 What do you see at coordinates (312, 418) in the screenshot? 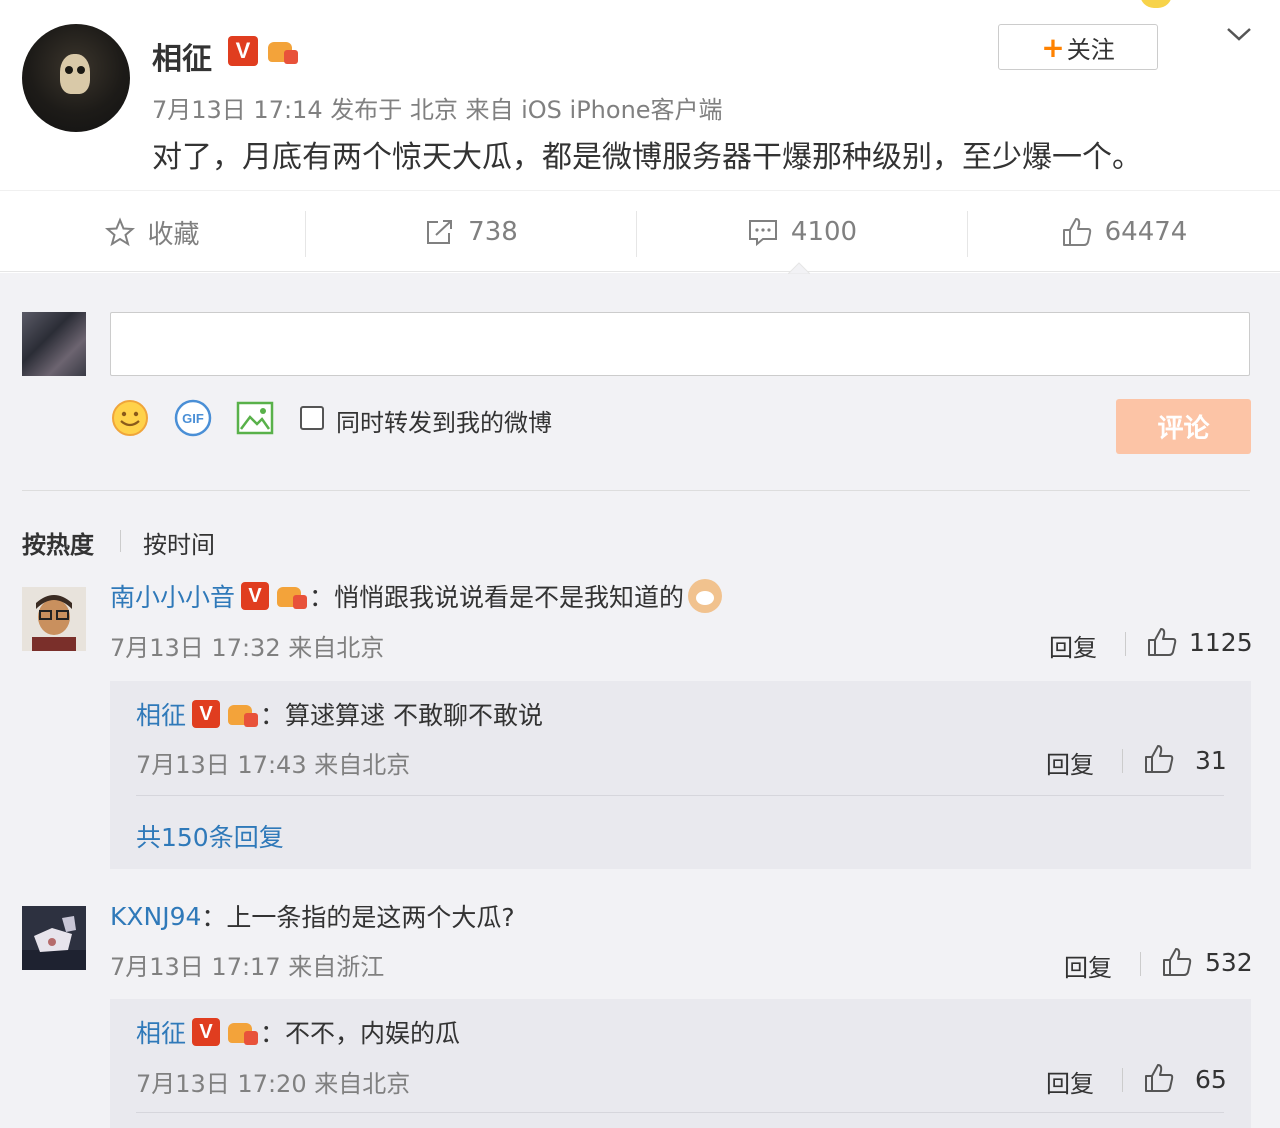
I see `repost-checkbox` at bounding box center [312, 418].